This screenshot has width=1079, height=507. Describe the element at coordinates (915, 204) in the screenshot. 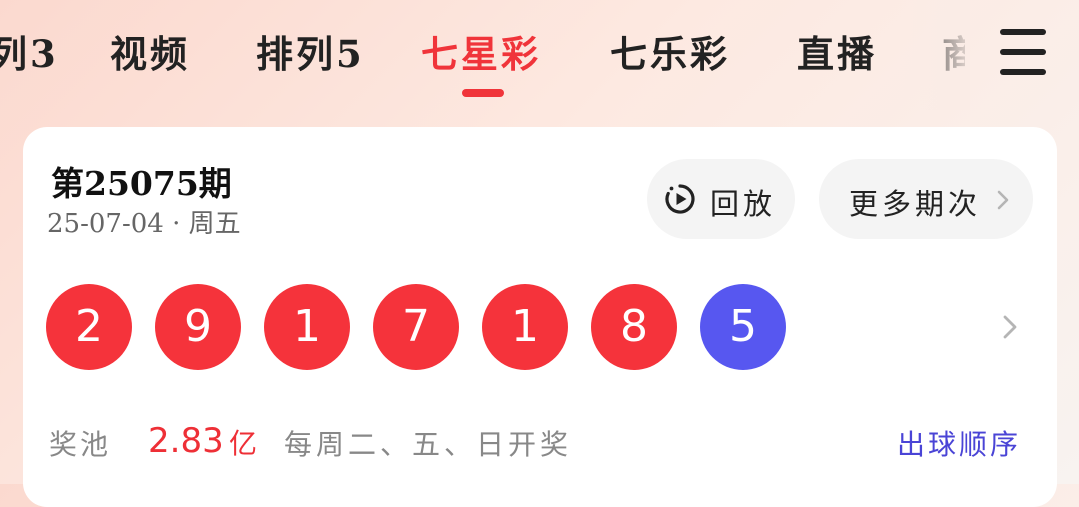

I see `more-issues-label: 更多期次` at that location.